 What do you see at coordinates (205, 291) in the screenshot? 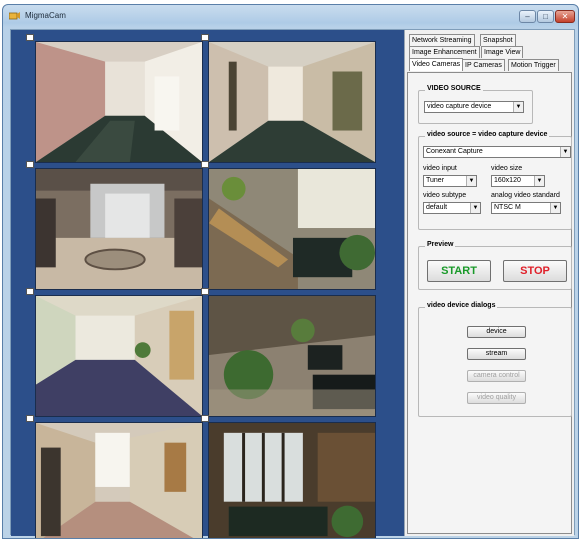
I see `camera-6-select-checkbox` at bounding box center [205, 291].